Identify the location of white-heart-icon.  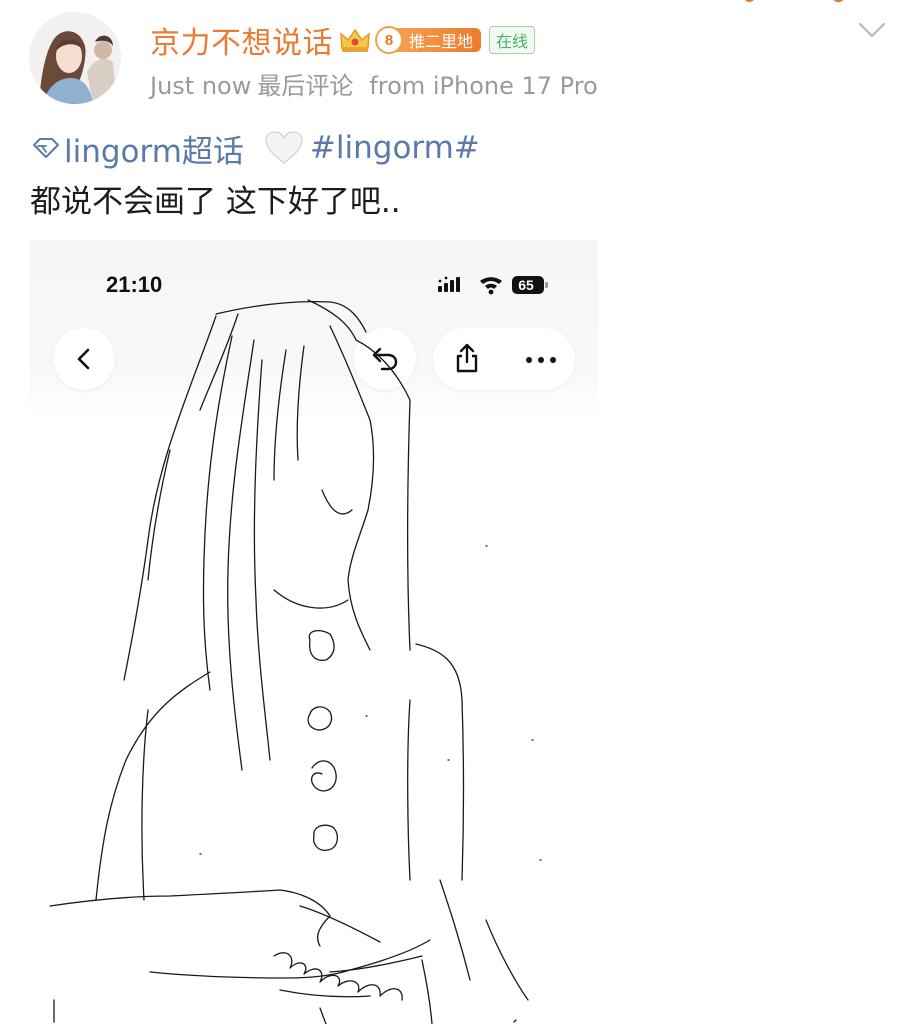
(284, 147).